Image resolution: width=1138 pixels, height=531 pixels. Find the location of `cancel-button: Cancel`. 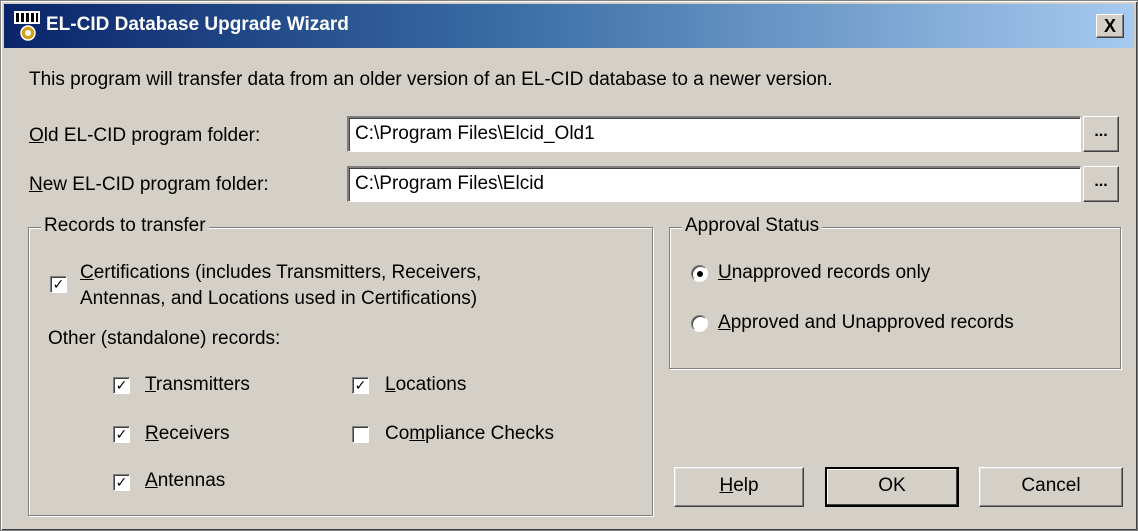

cancel-button: Cancel is located at coordinates (1051, 487).